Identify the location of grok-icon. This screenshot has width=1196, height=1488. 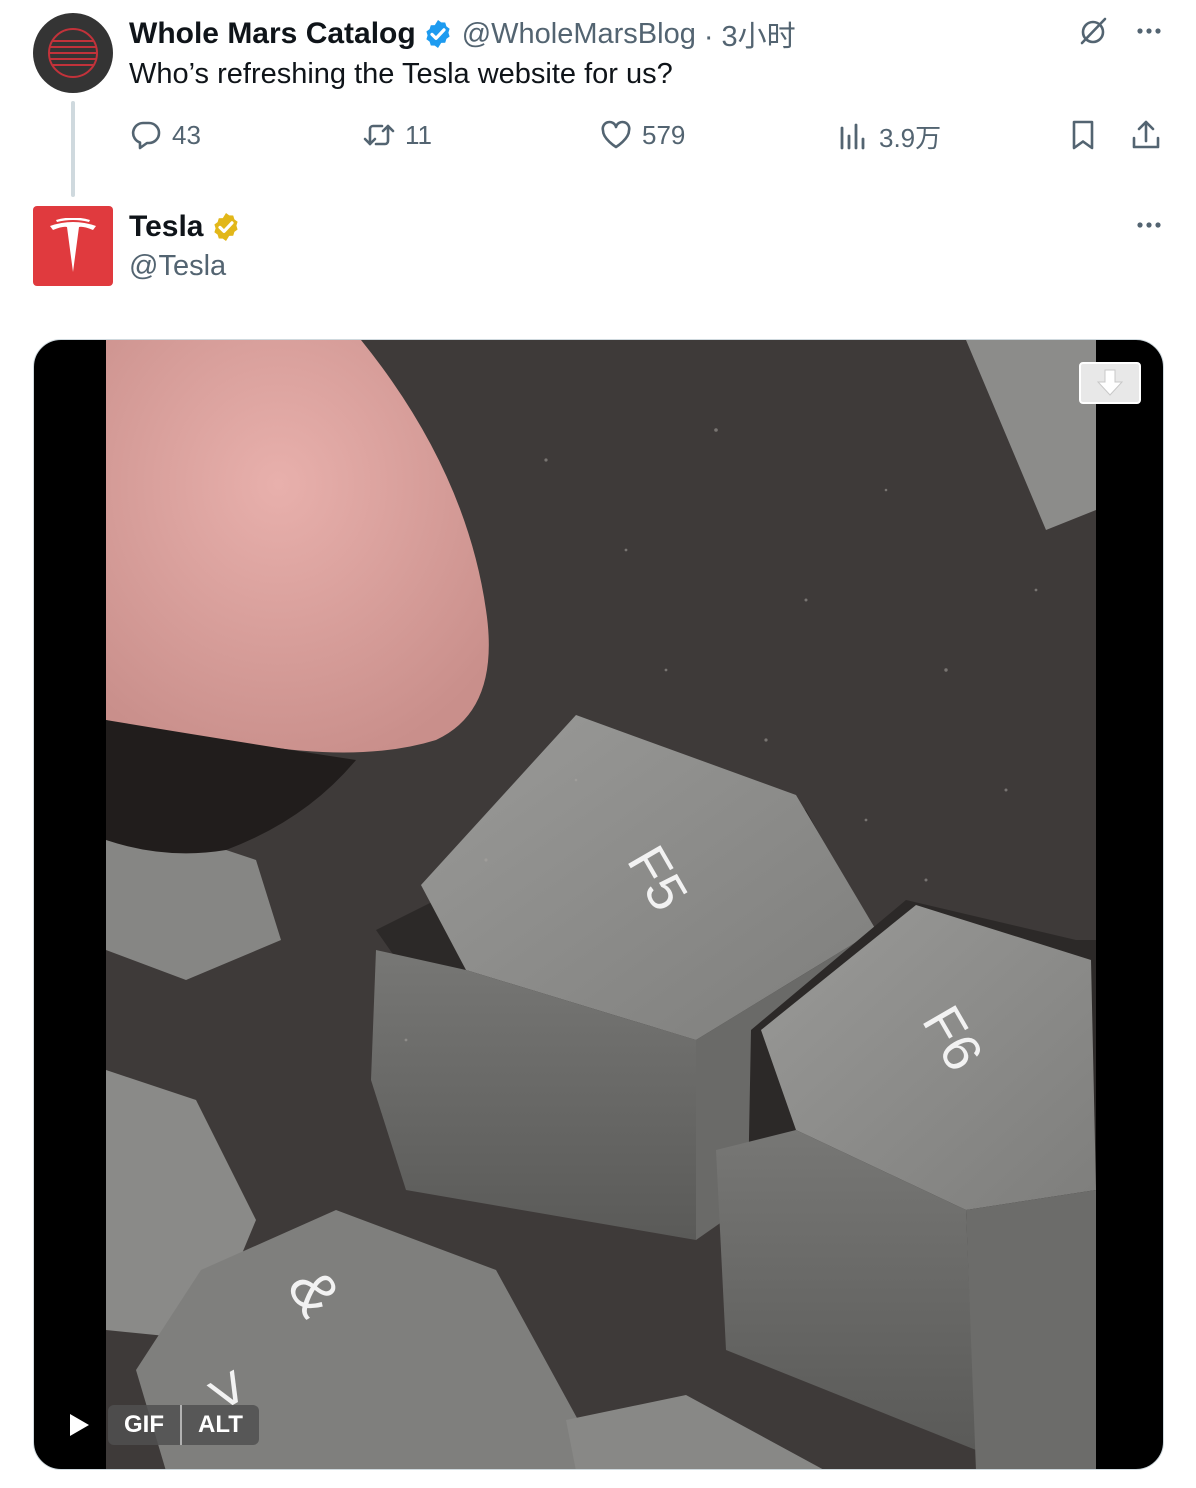
(1093, 31).